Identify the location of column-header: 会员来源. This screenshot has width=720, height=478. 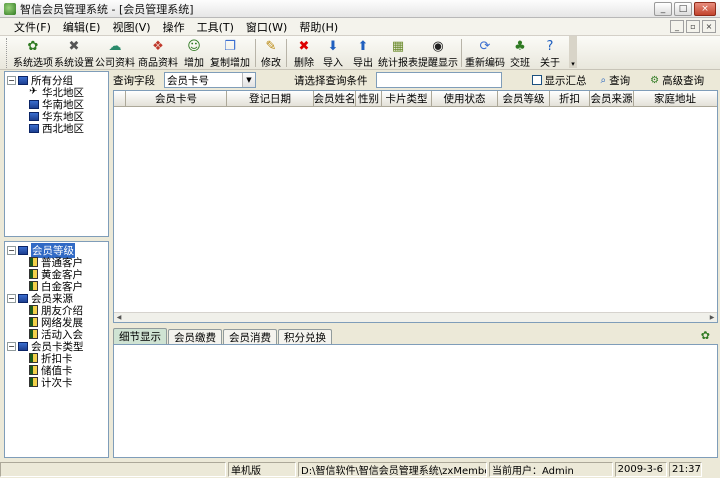
(612, 98).